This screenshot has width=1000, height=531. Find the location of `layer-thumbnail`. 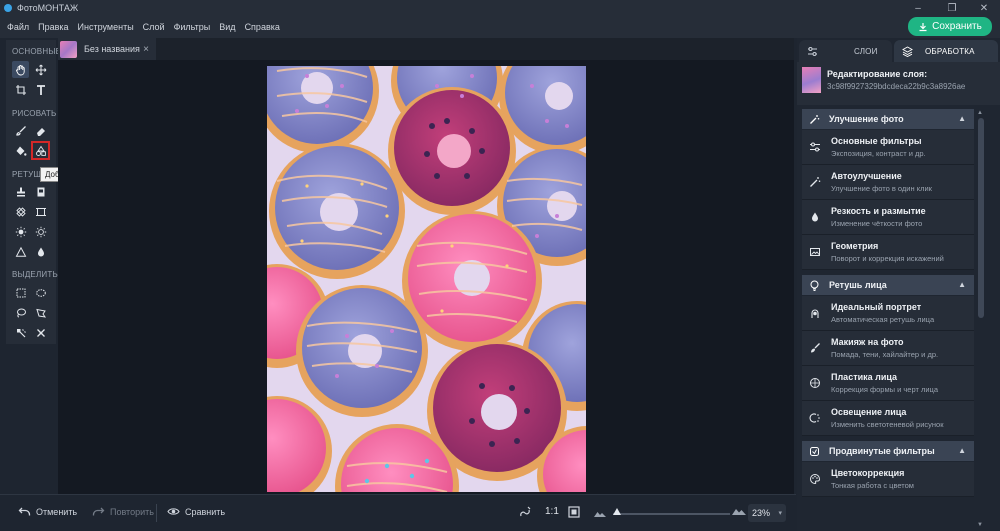

layer-thumbnail is located at coordinates (811, 80).